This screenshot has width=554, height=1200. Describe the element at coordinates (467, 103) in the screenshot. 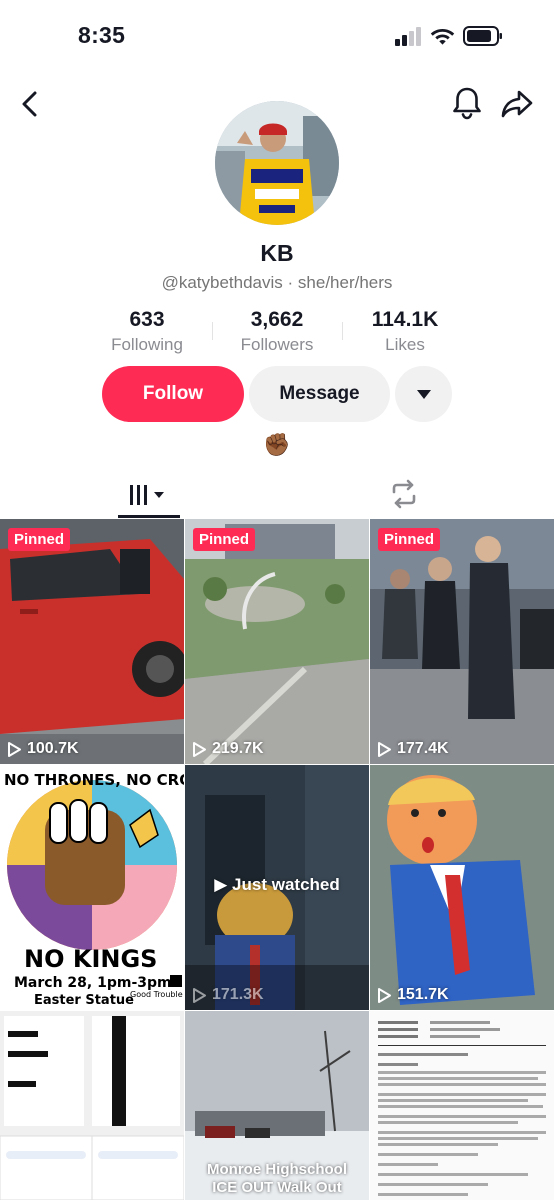

I see `bell-icon` at that location.